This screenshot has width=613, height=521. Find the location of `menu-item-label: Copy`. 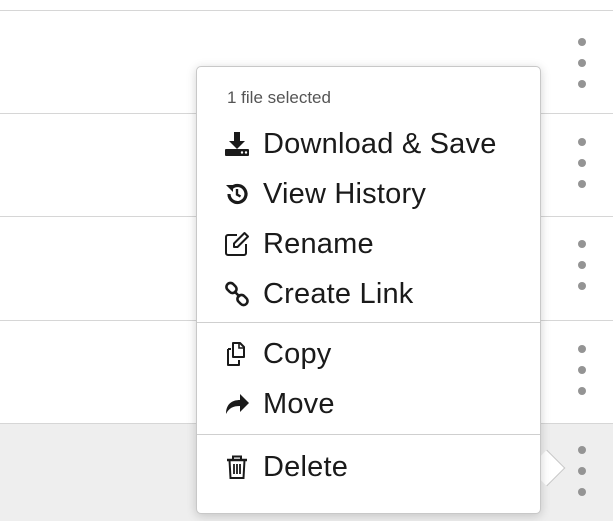

menu-item-label: Copy is located at coordinates (297, 353).